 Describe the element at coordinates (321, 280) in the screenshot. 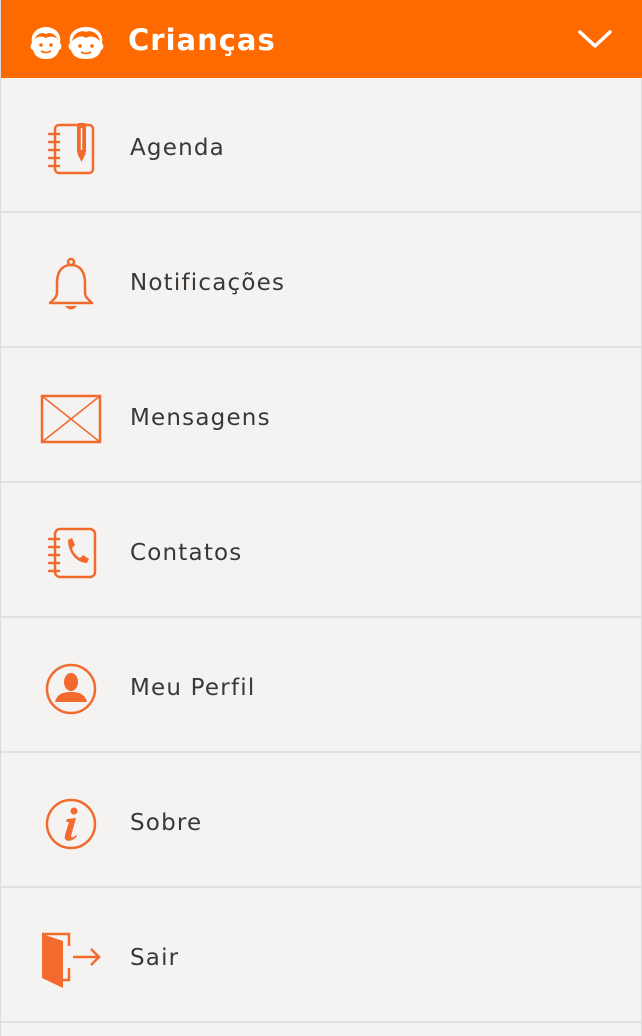

I see `menu-item-notificacoes: Notificações` at that location.